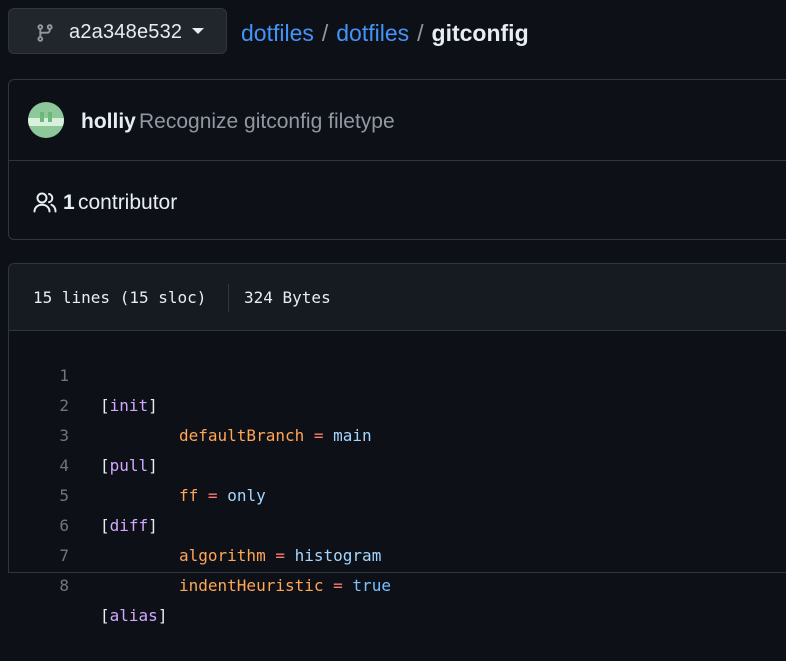 This screenshot has width=786, height=661. I want to click on code-line: 6 algorithm = histogram, so click(397, 523).